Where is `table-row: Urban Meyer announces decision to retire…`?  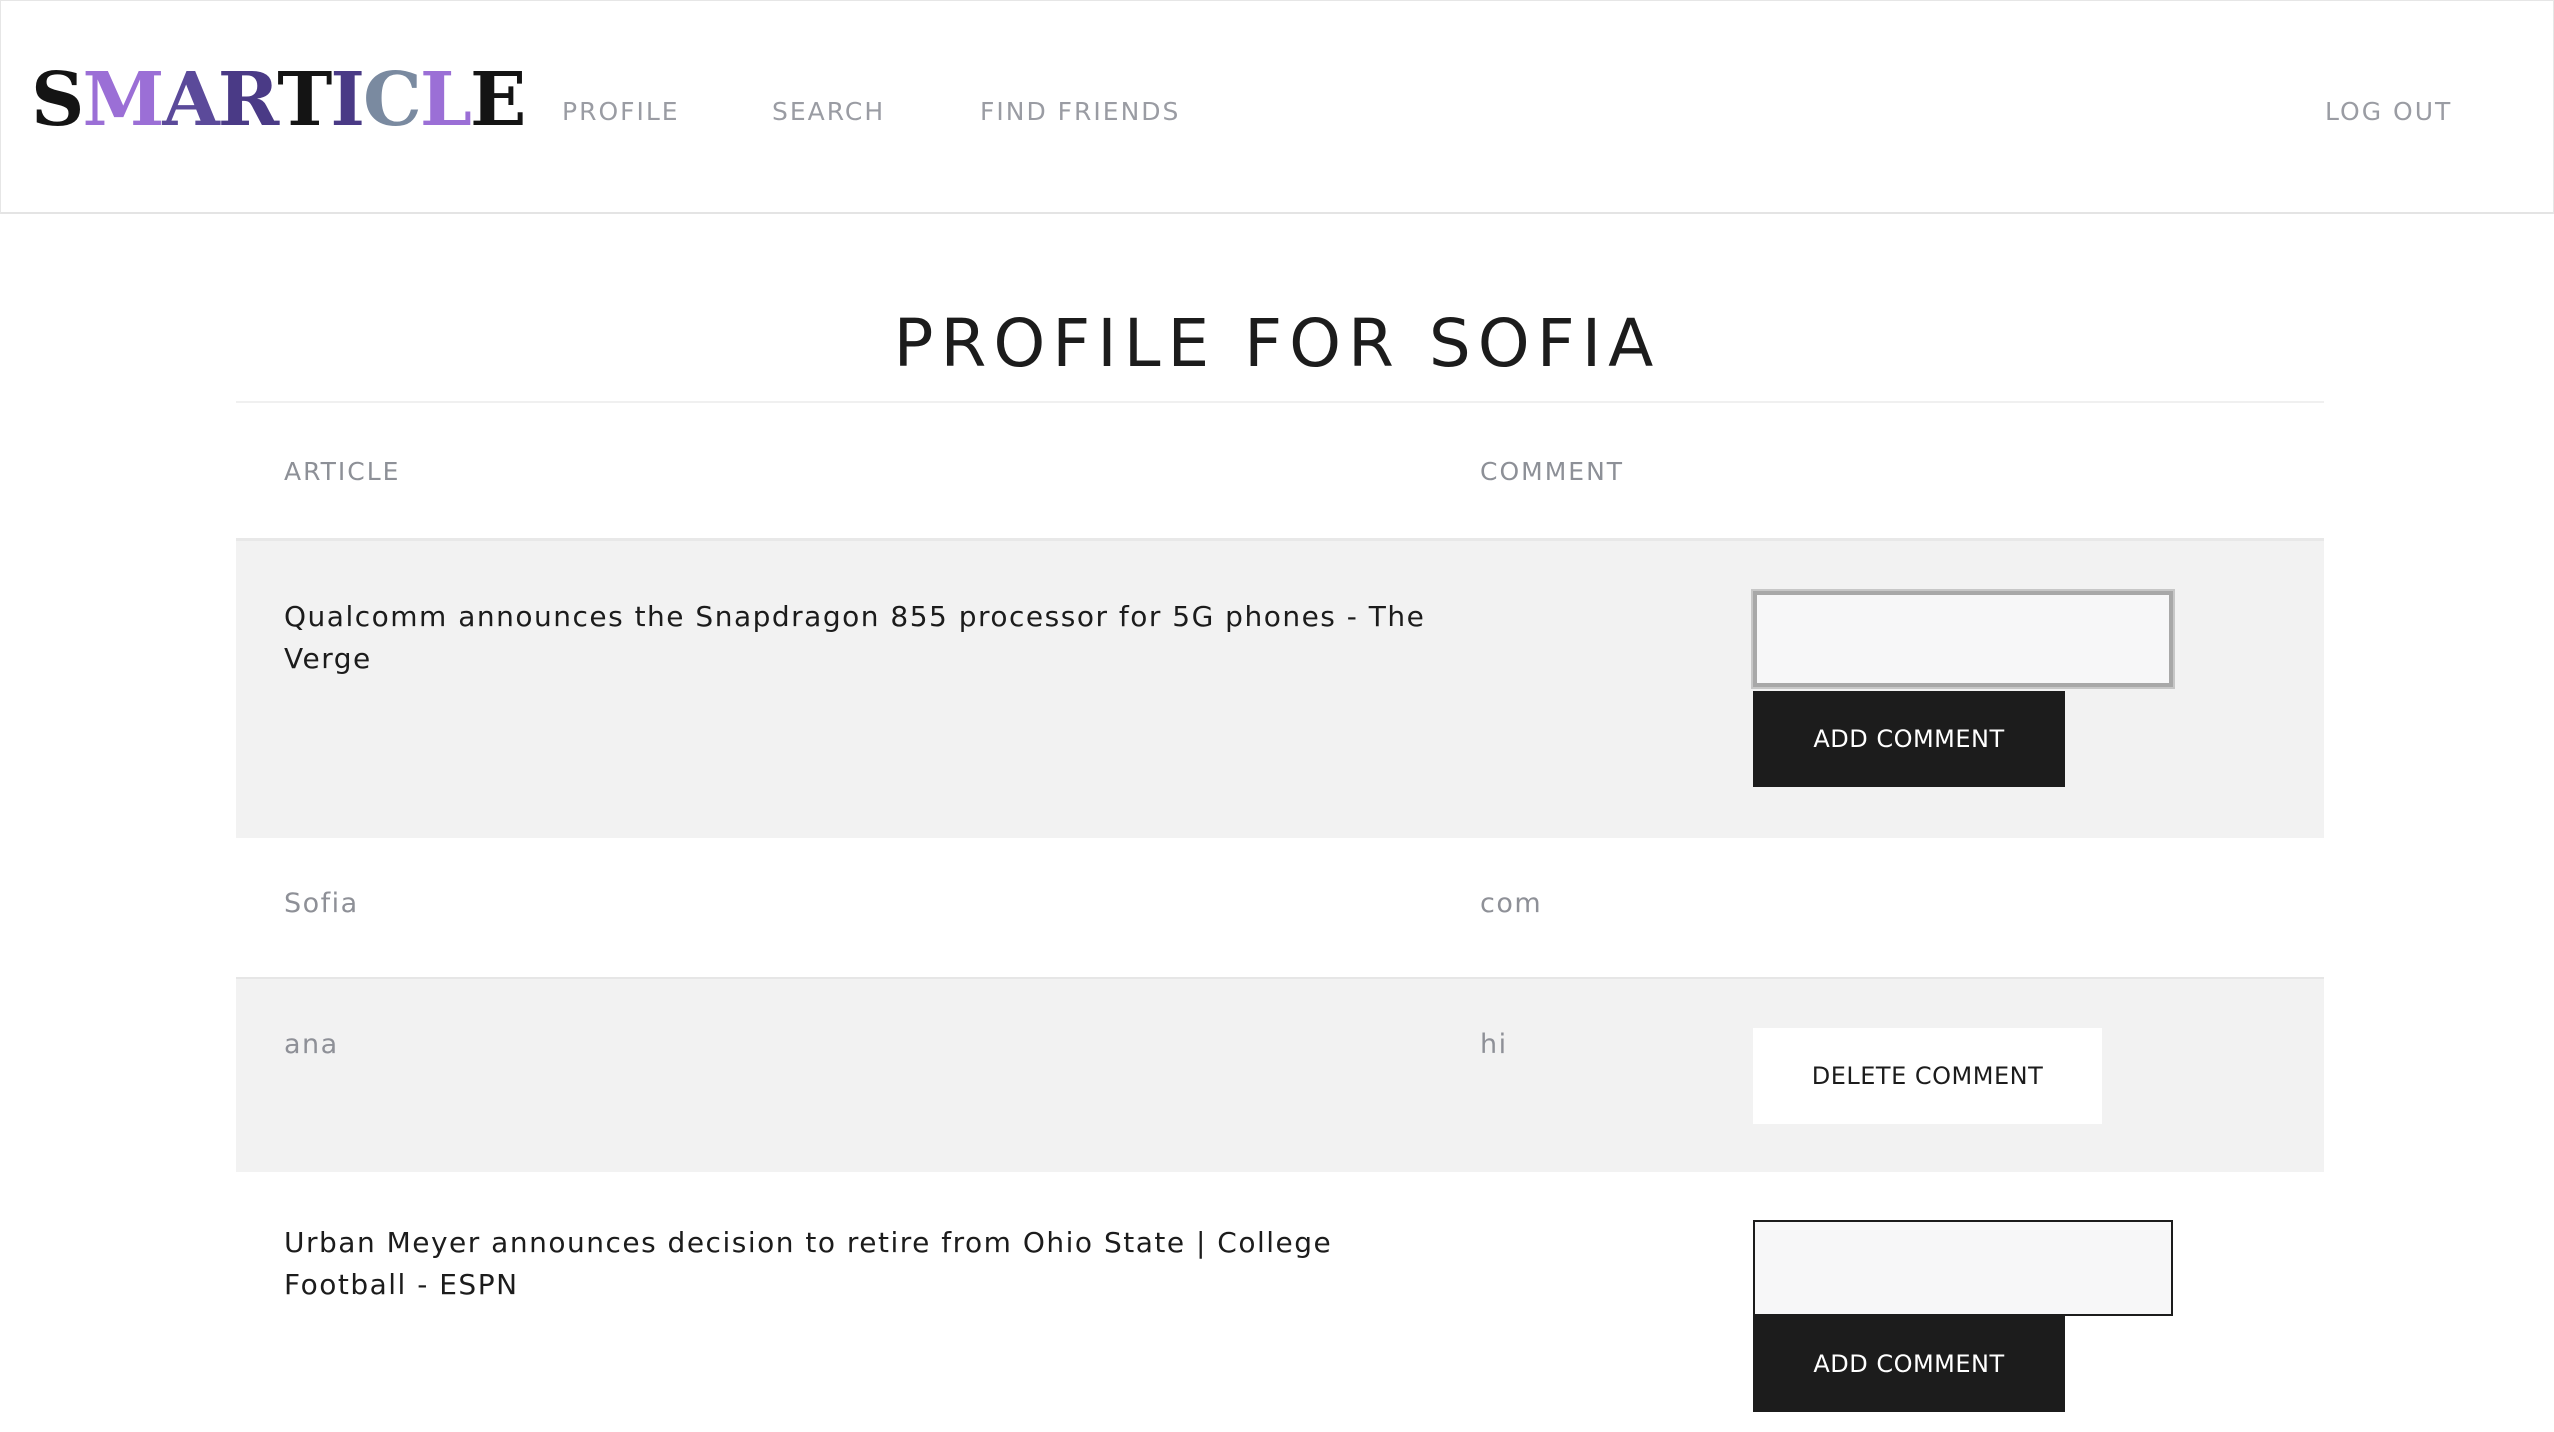
table-row: Urban Meyer announces decision to retire… is located at coordinates (1280, 1302).